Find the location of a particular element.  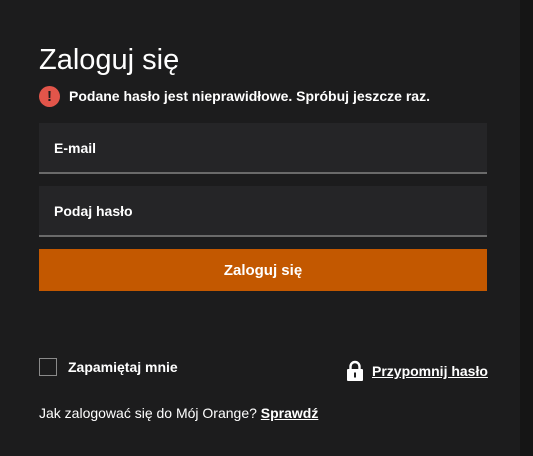

email-field is located at coordinates (263, 147).